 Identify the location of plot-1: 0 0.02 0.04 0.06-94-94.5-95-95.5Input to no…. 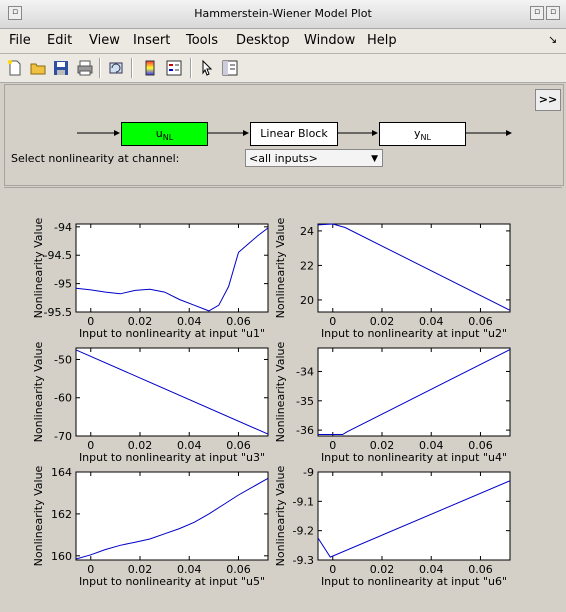
(150, 278).